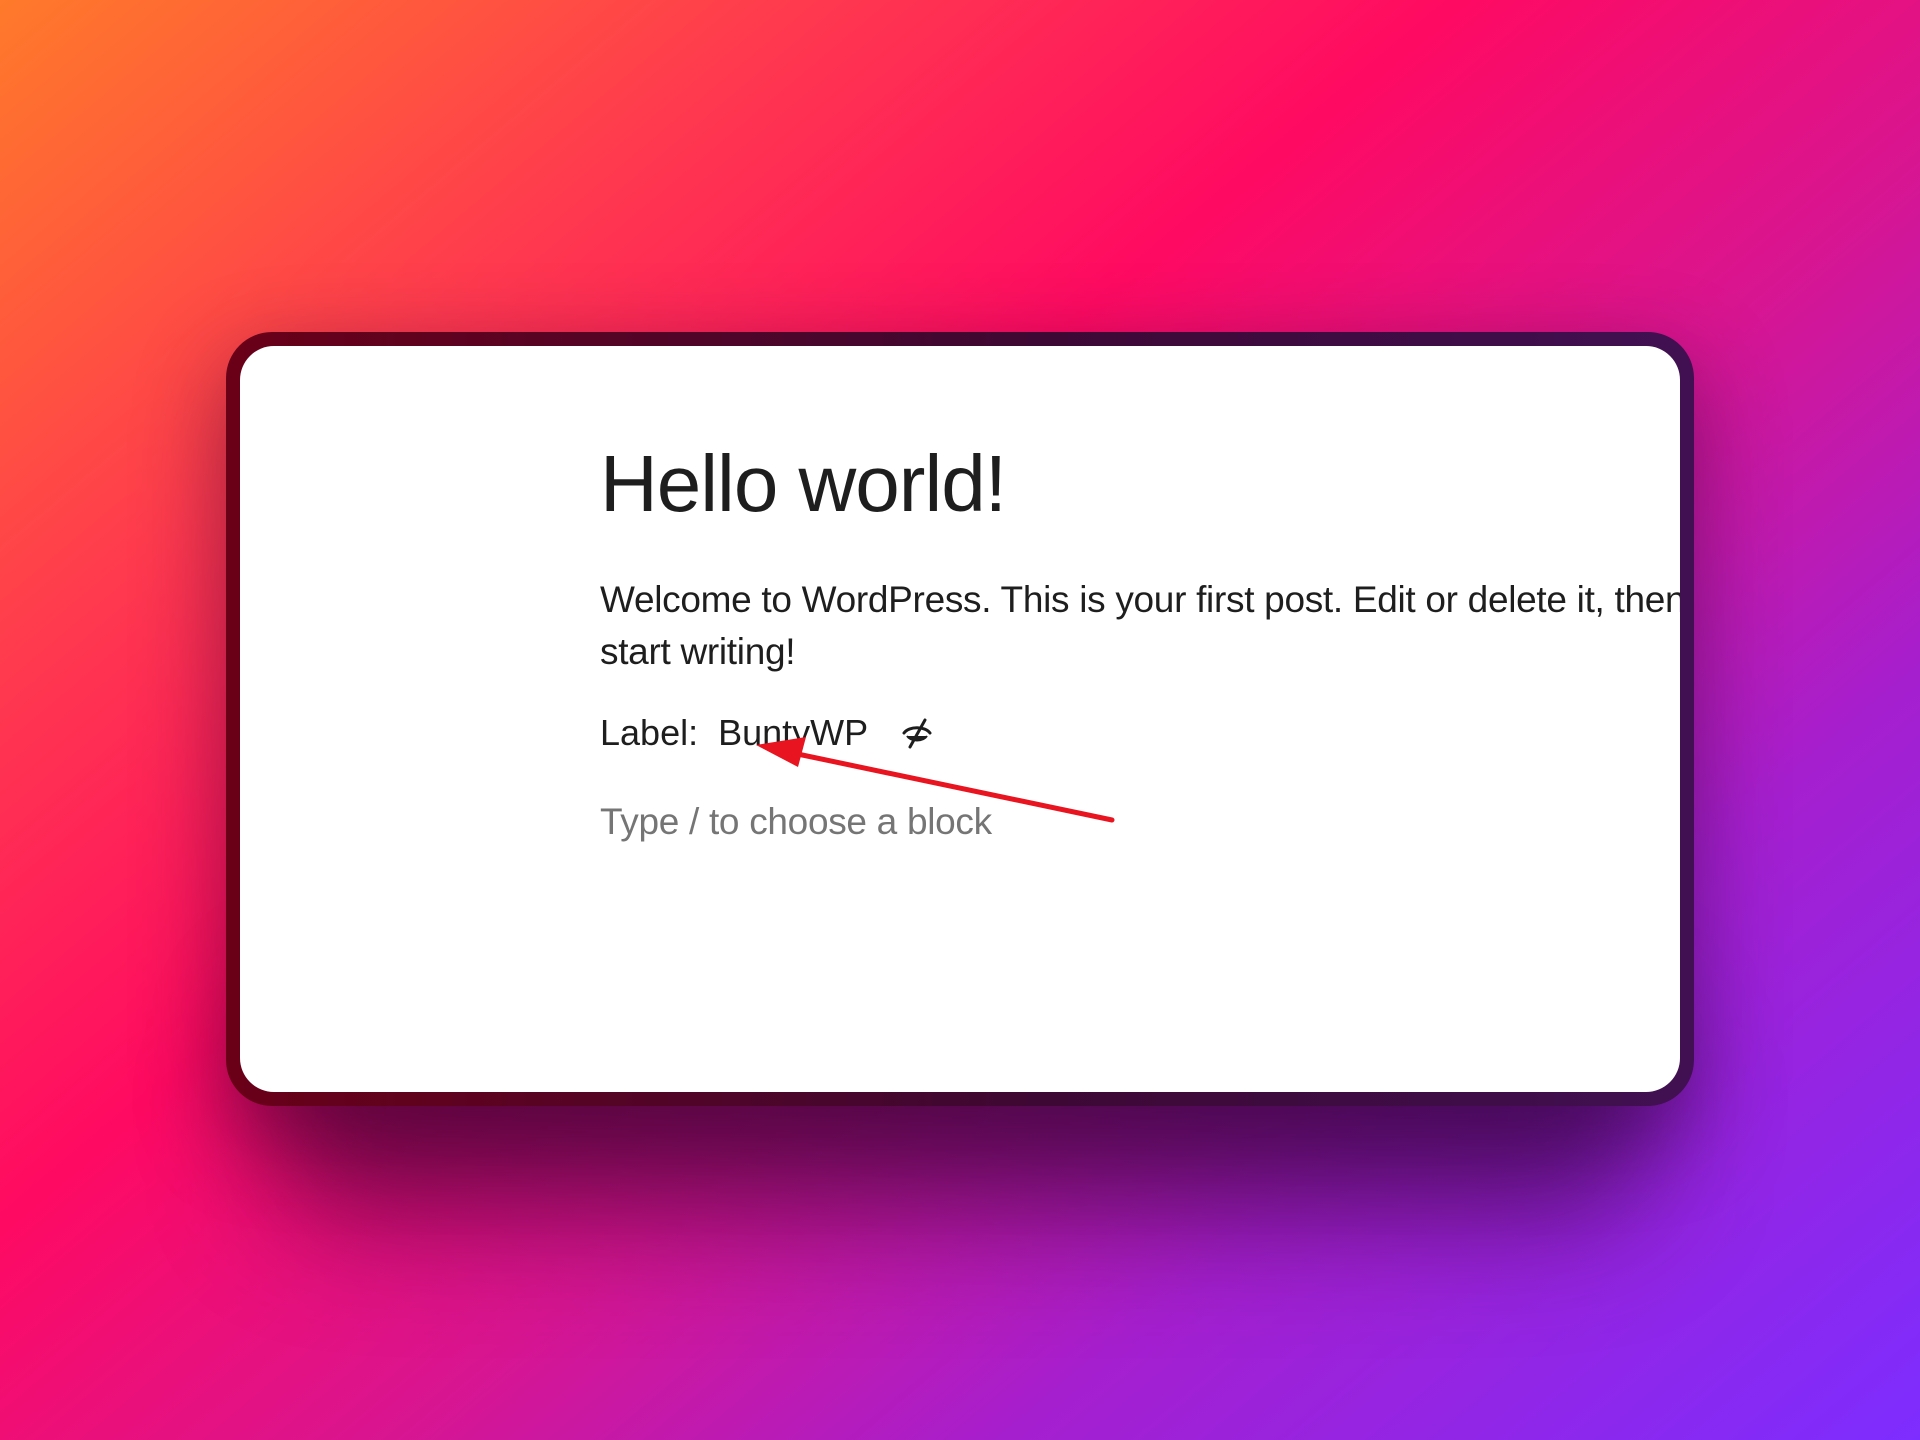 The image size is (1920, 1440). I want to click on eye-slash-icon, so click(917, 733).